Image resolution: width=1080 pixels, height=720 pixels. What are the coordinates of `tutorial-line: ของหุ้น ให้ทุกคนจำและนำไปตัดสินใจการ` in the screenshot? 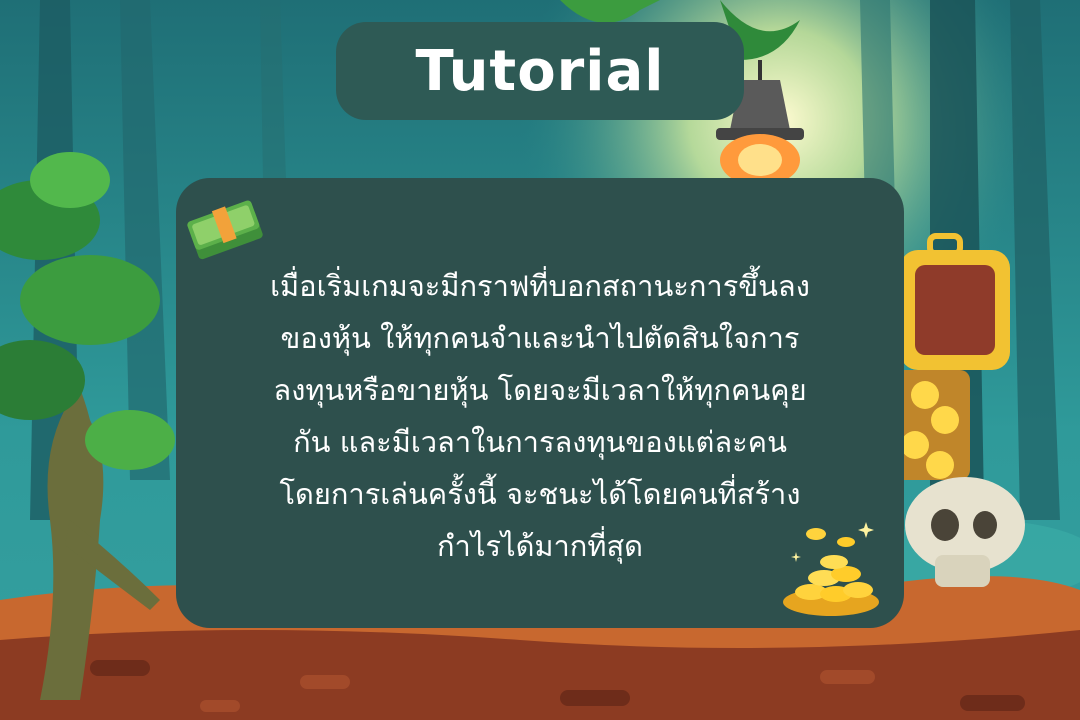 It's located at (540, 338).